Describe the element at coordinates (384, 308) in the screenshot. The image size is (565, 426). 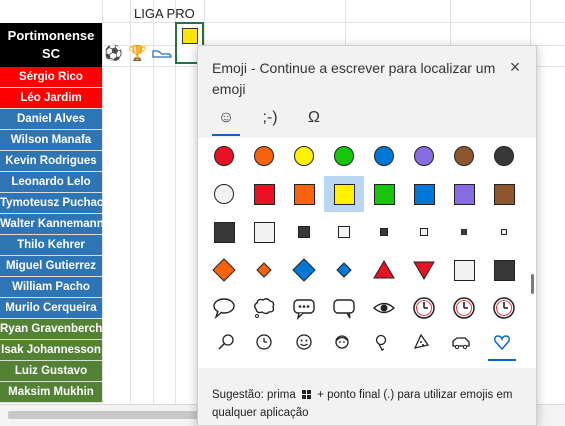
I see `eye-in-bubble-emoji` at that location.